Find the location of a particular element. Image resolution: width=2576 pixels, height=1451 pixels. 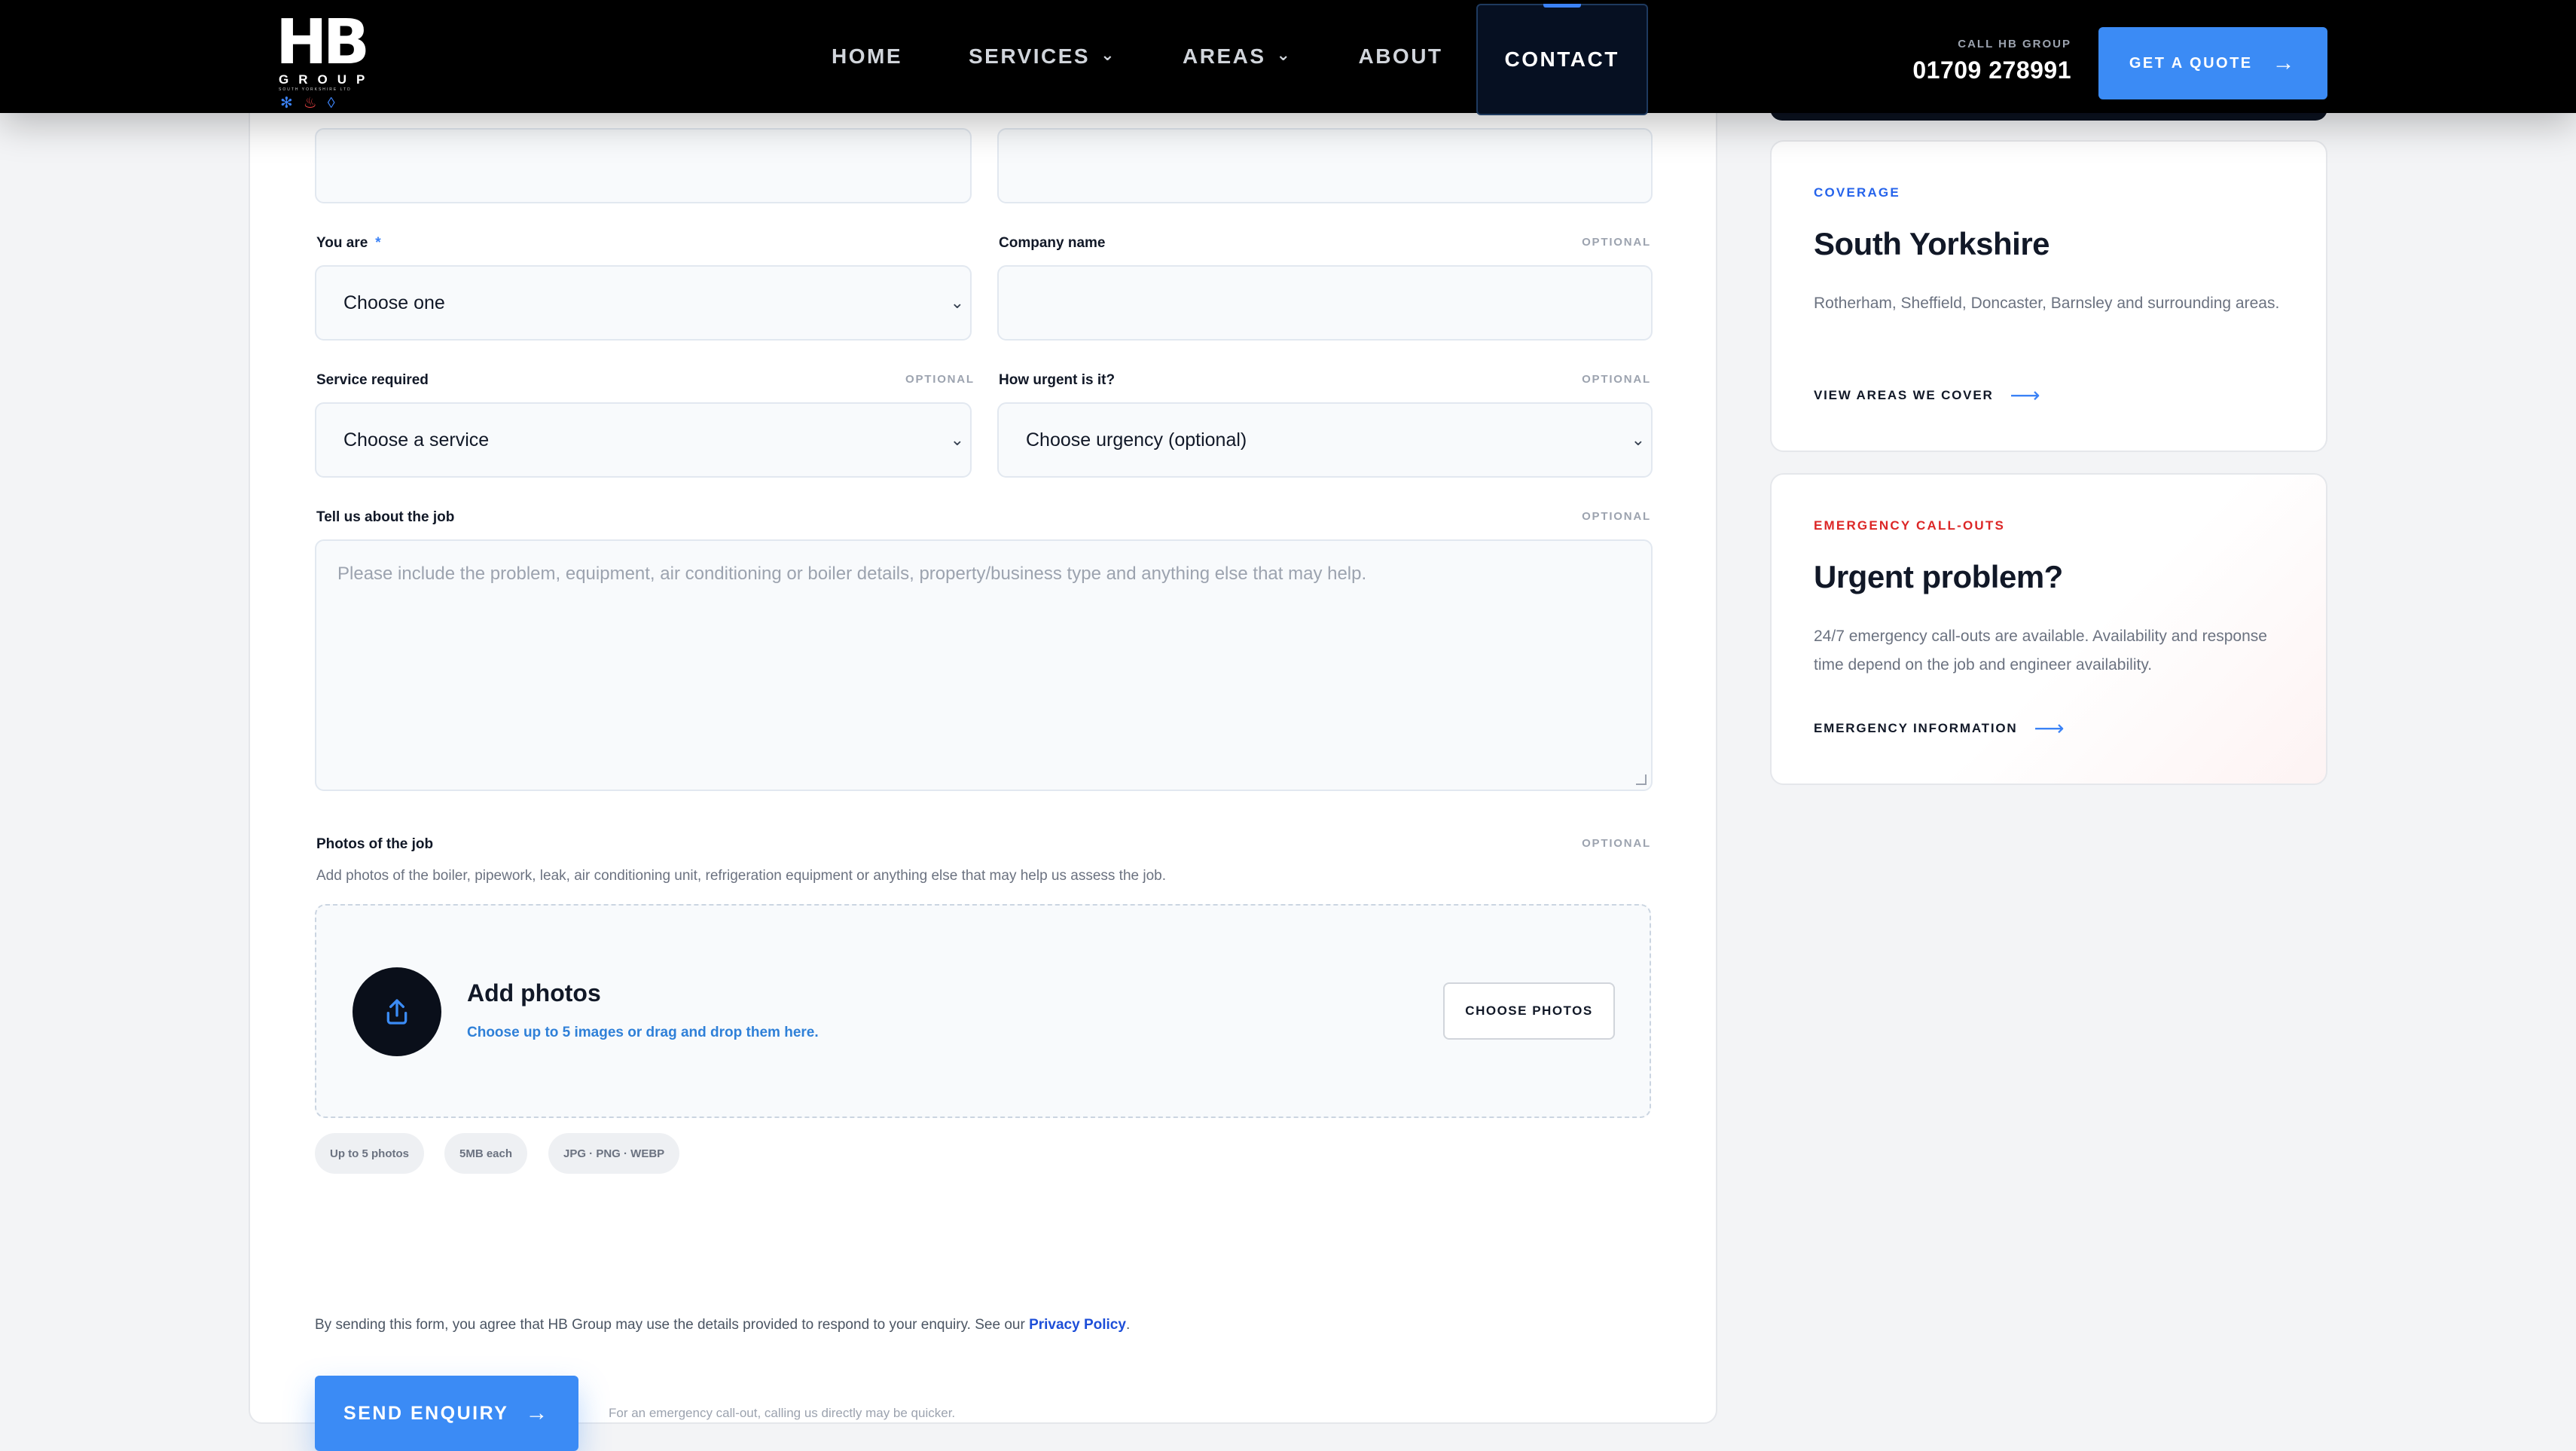

logo-word: GROUP is located at coordinates (327, 79).